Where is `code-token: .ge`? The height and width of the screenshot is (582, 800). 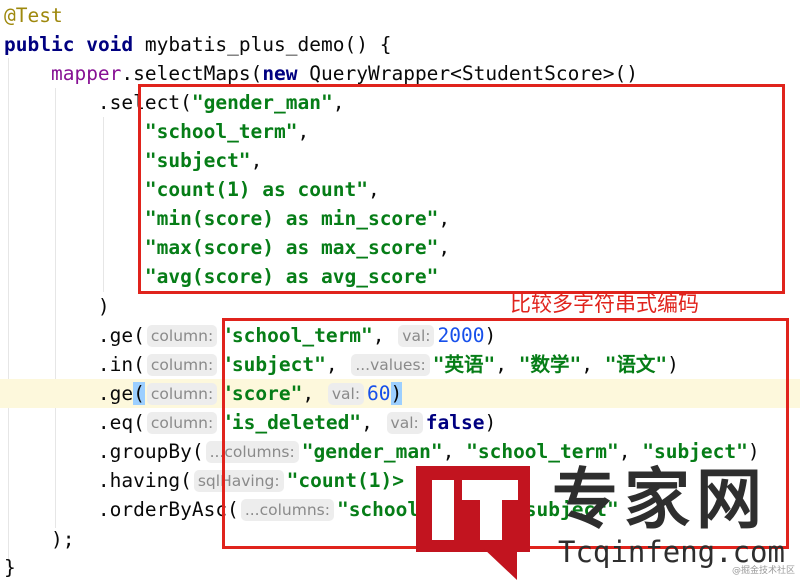 code-token: .ge is located at coordinates (69, 393).